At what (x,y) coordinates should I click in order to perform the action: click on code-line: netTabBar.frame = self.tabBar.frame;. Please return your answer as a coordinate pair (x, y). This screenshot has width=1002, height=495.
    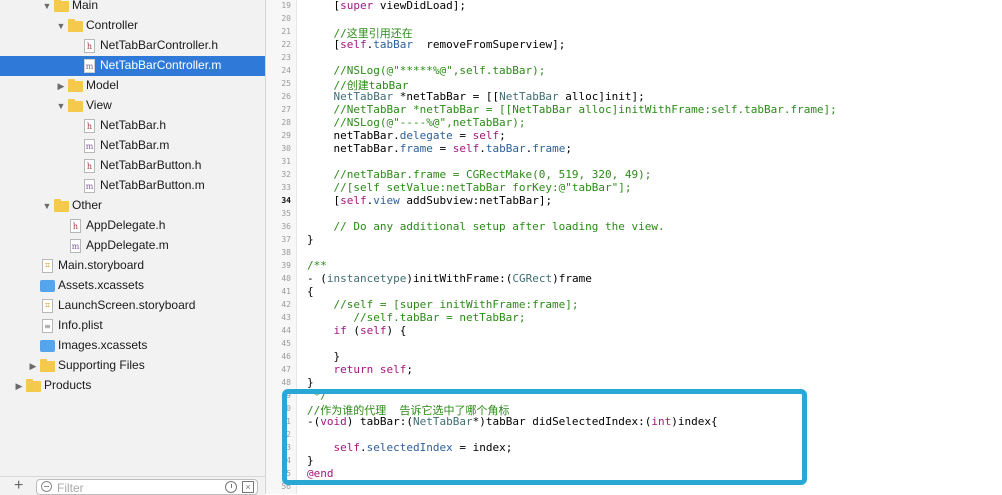
    Looking at the image, I should click on (439, 148).